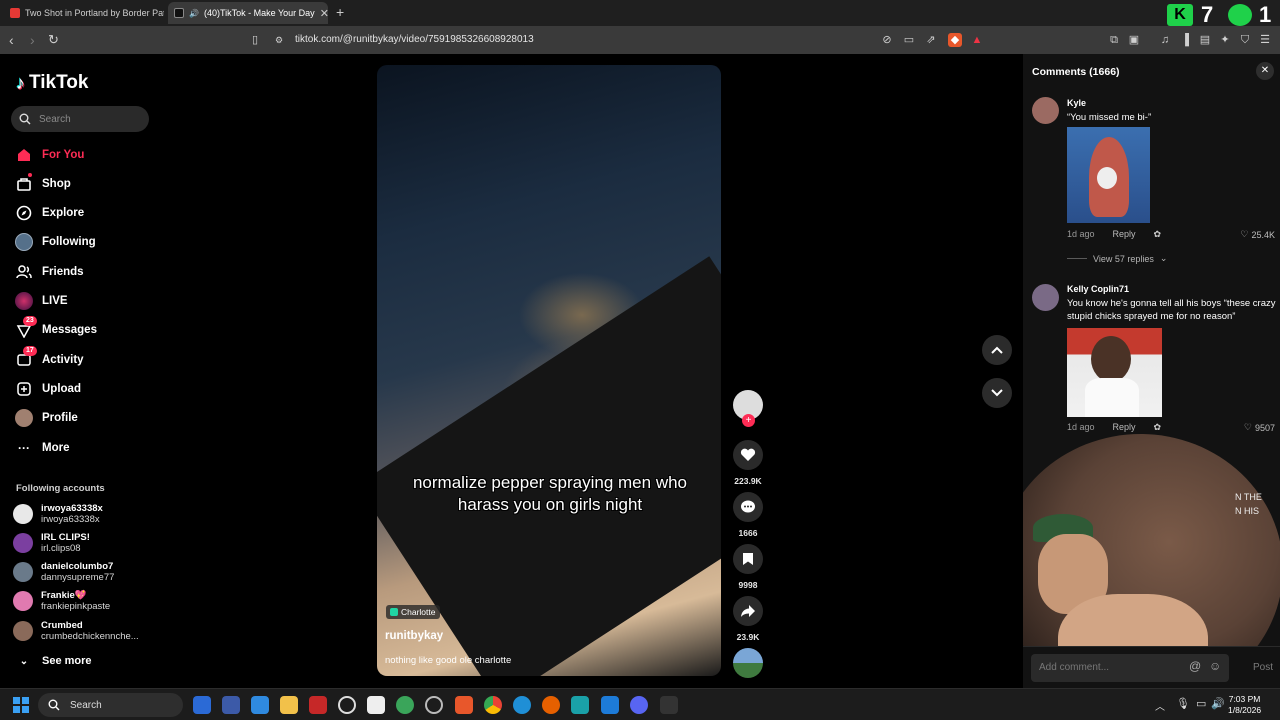 The width and height of the screenshot is (1280, 720). I want to click on vpn-icon: ⛉, so click(1245, 40).